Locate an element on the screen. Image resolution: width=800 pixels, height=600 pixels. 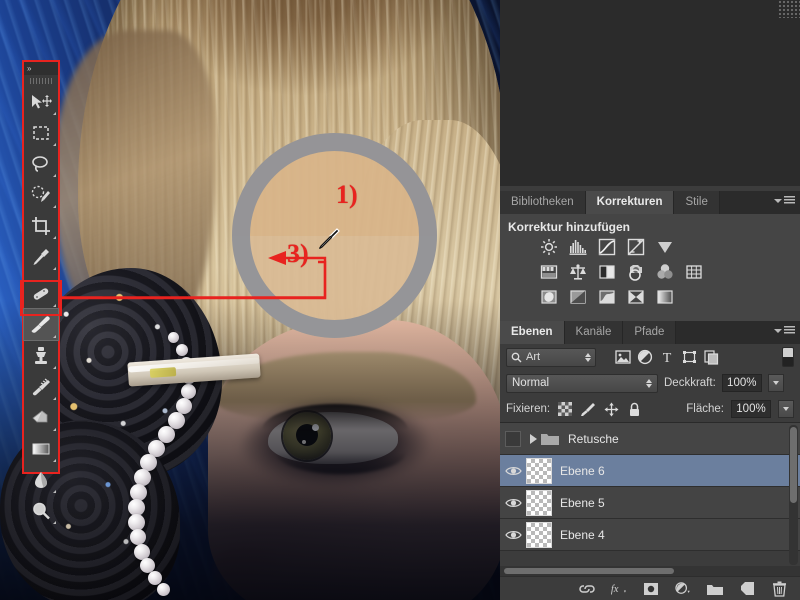
lock-position-icon is located at coordinates (611, 409).